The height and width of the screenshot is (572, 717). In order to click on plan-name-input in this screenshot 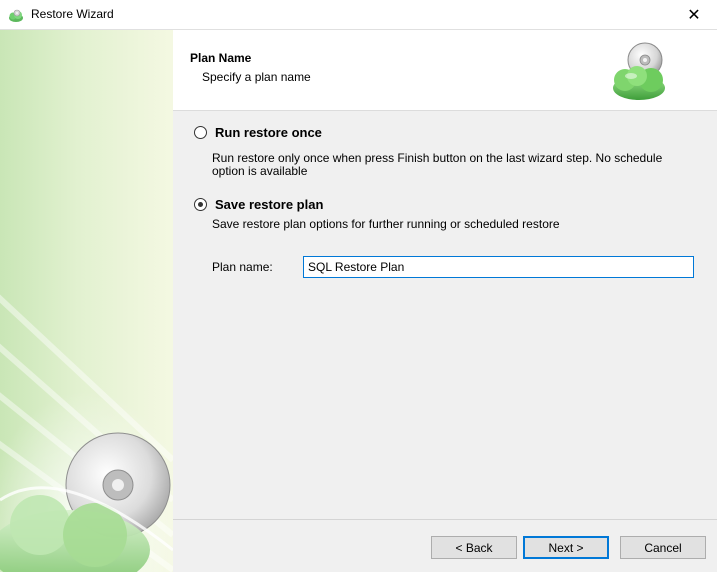, I will do `click(498, 267)`.